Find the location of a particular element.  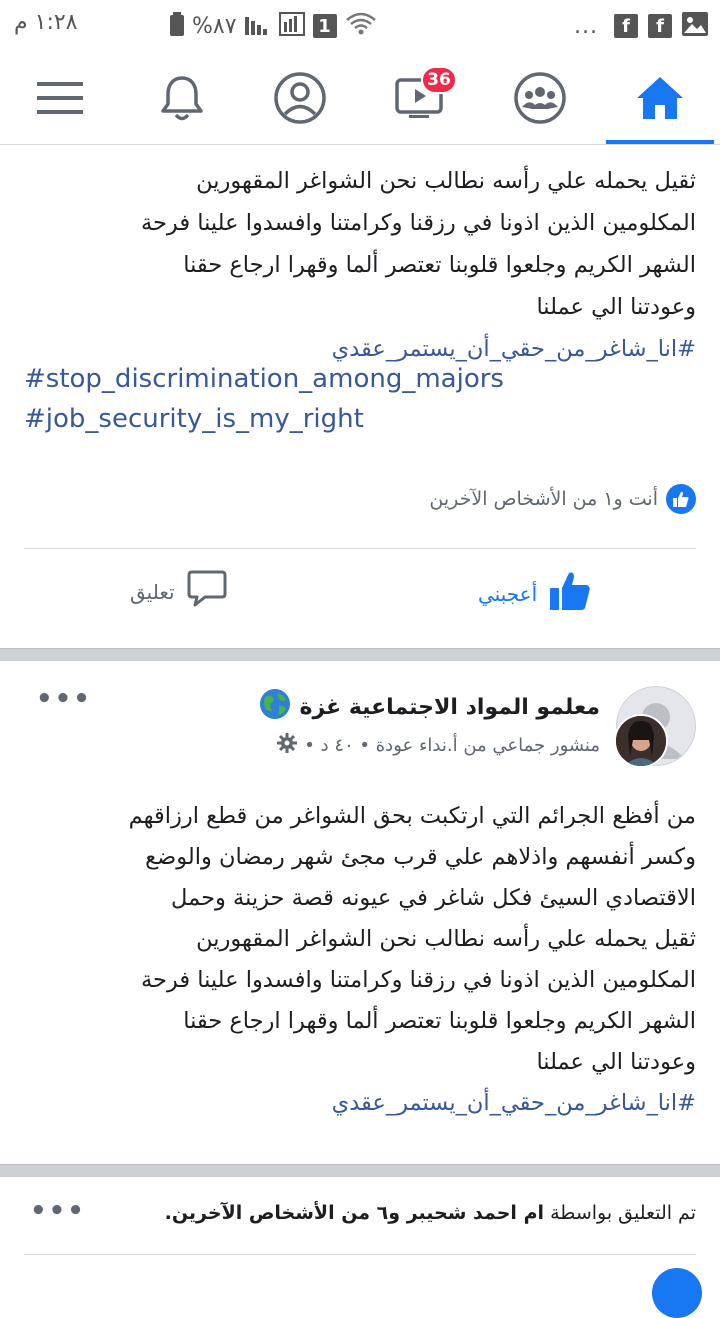

comment-icon is located at coordinates (207, 591).